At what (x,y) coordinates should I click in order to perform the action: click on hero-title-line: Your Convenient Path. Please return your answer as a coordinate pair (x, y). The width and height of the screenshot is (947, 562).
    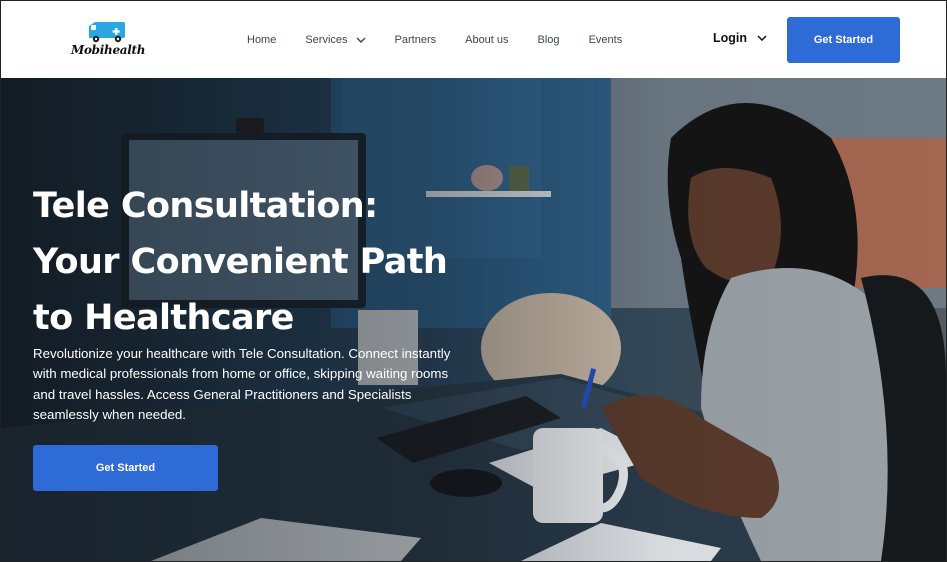
    Looking at the image, I should click on (240, 262).